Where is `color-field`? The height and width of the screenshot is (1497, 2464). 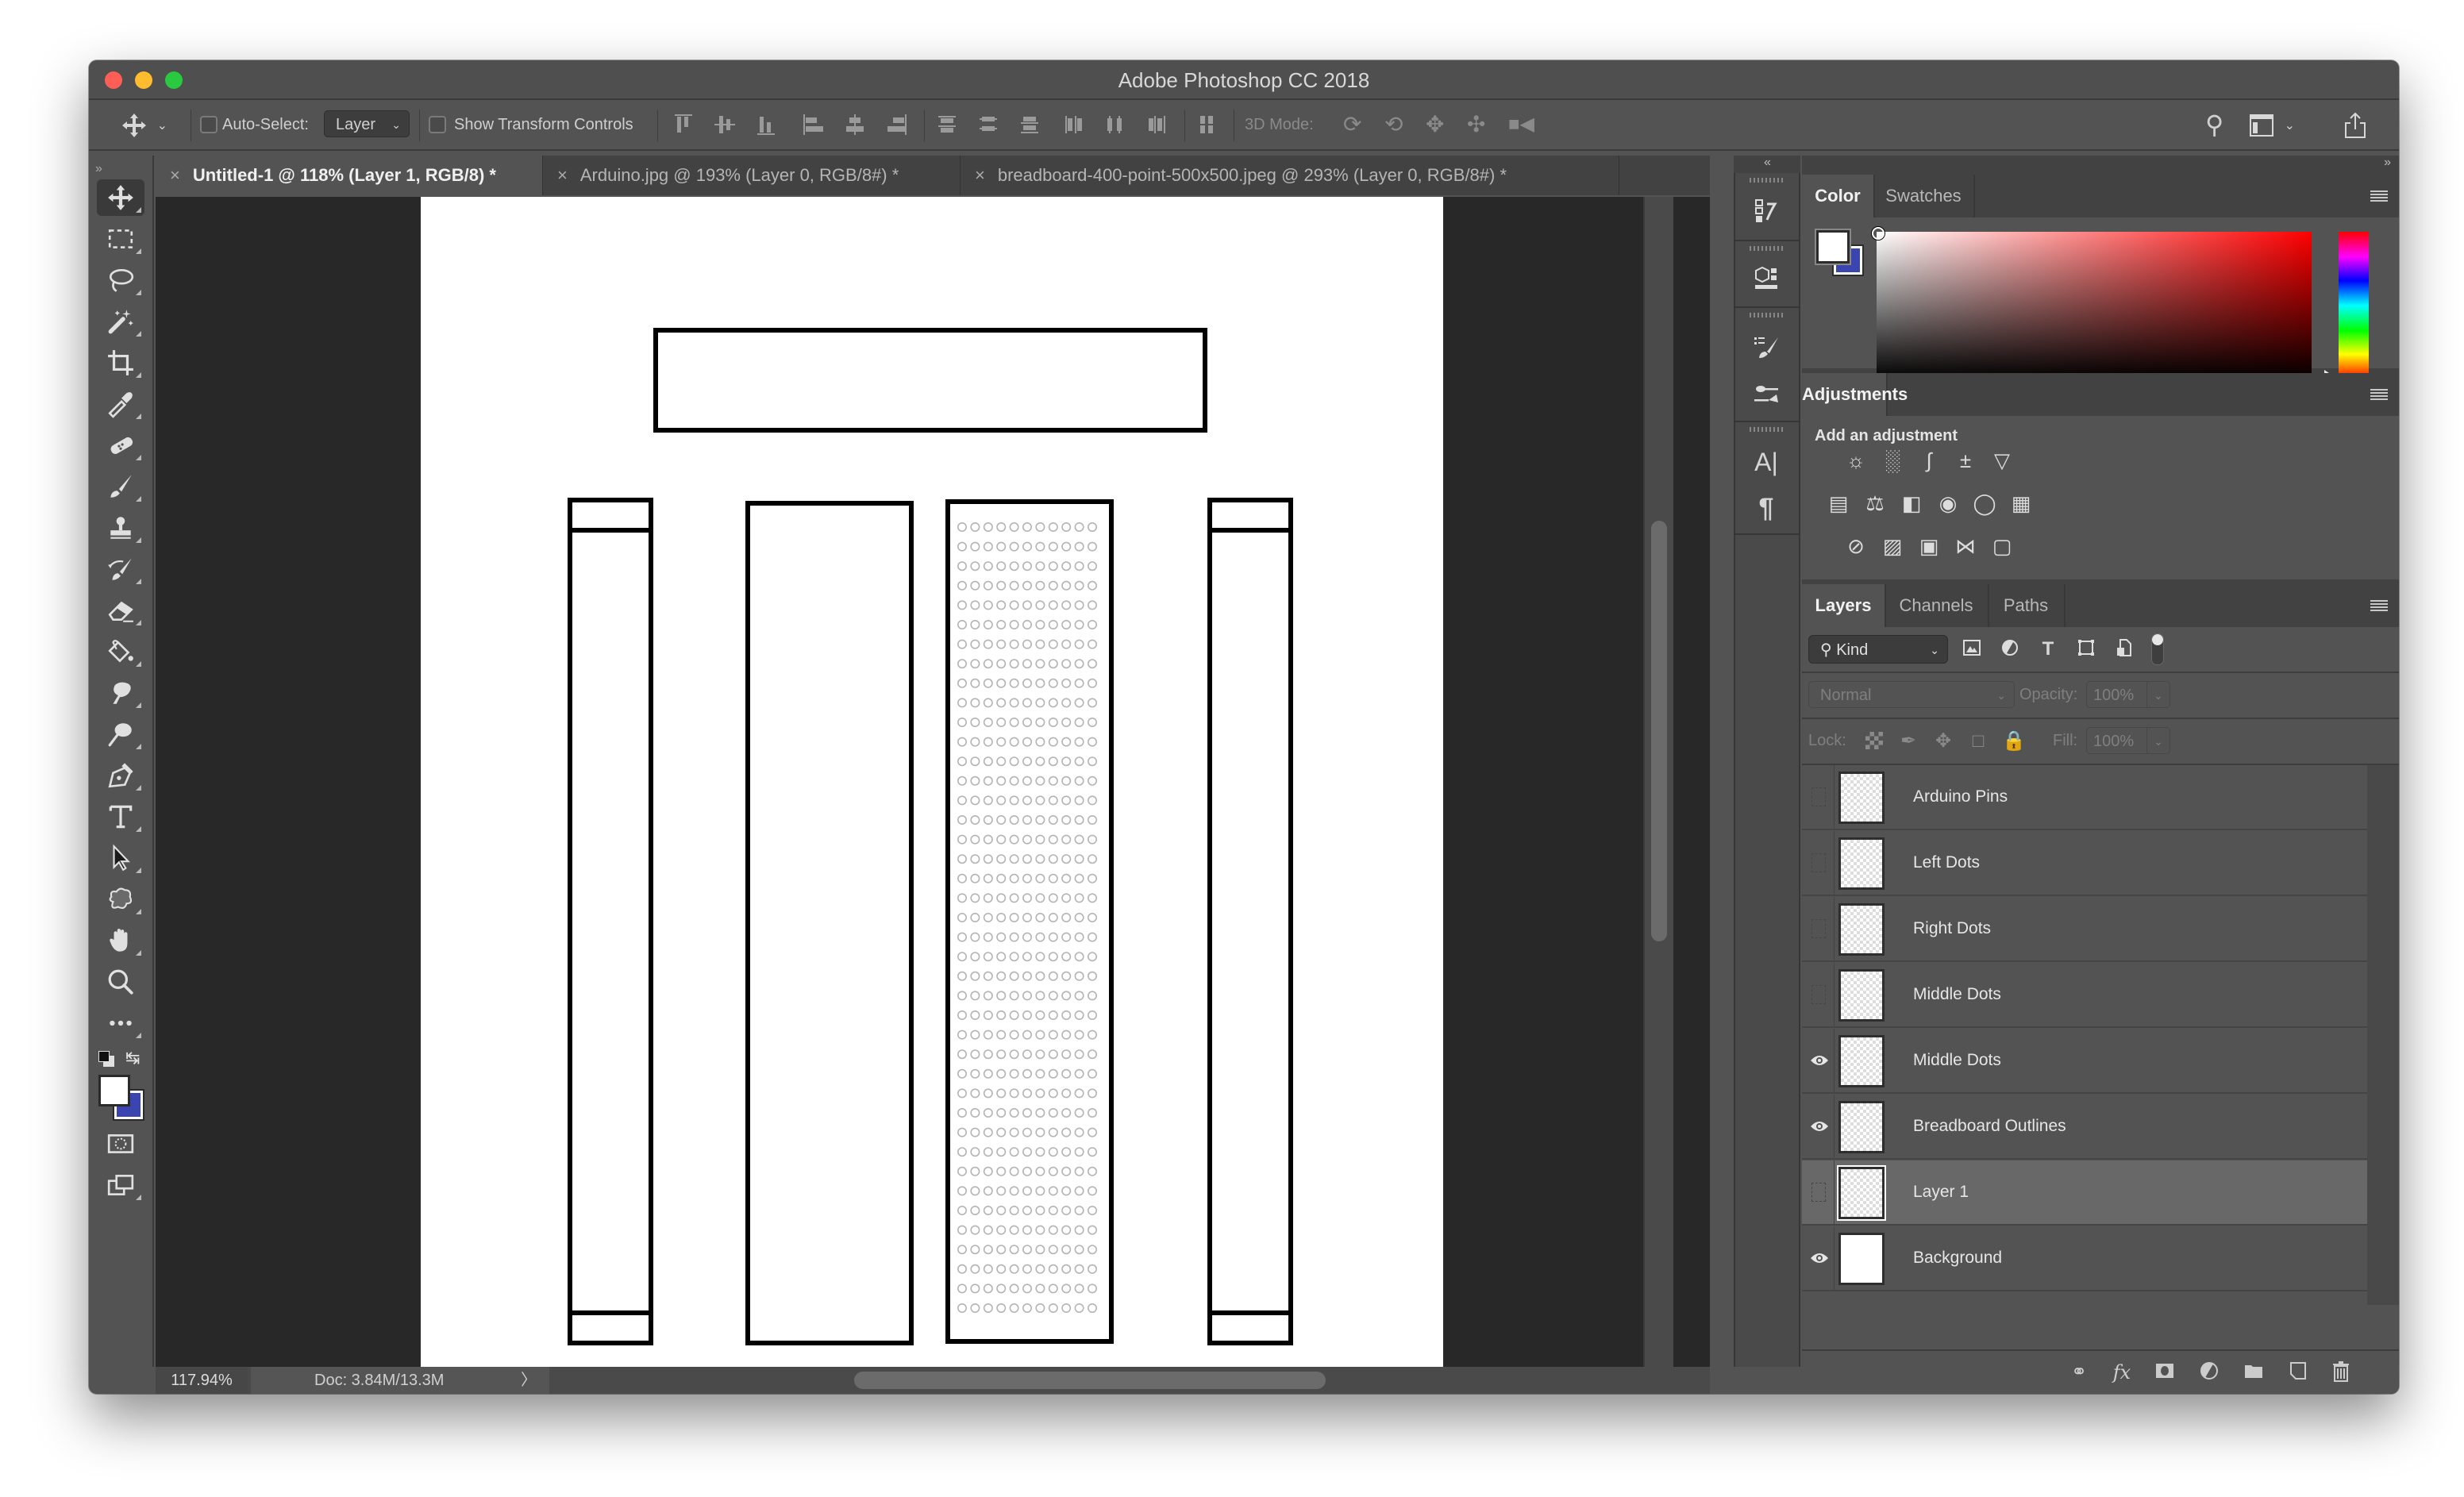 color-field is located at coordinates (2092, 303).